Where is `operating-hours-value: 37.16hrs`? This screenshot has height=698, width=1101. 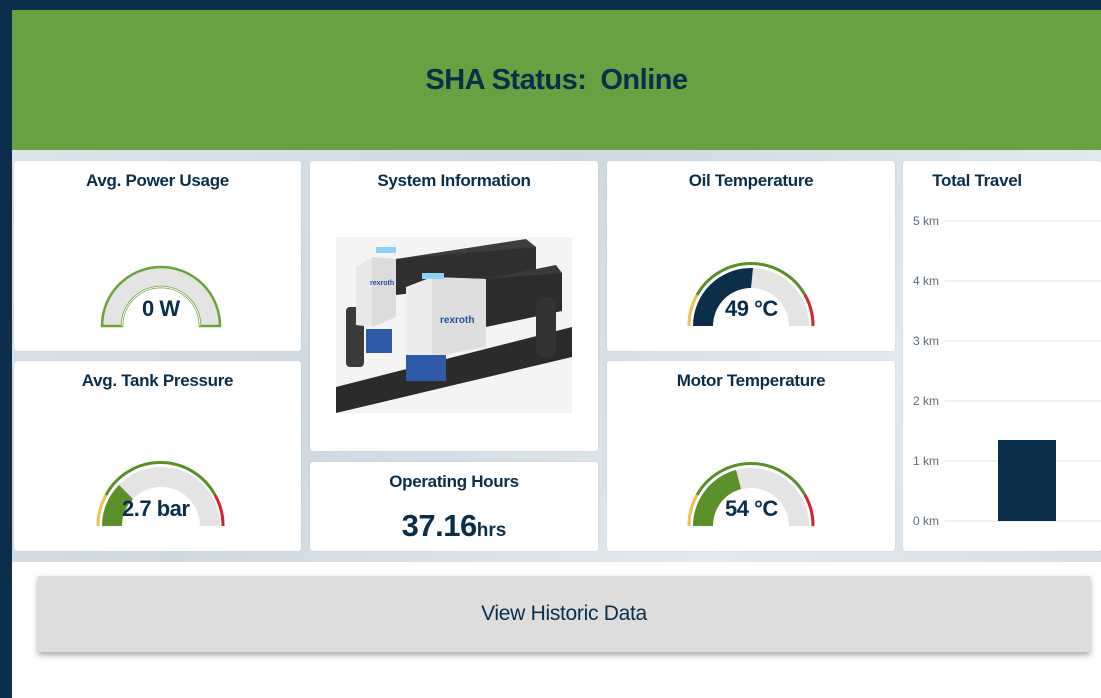
operating-hours-value: 37.16hrs is located at coordinates (454, 526).